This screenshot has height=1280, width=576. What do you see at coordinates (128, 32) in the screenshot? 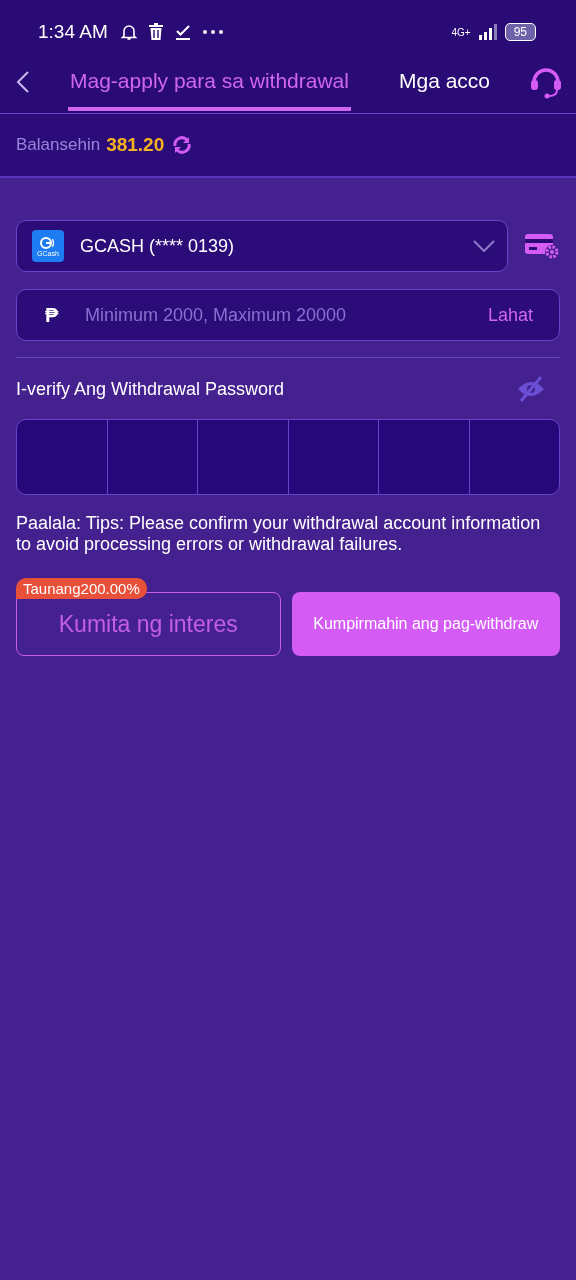
I see `bell-icon` at bounding box center [128, 32].